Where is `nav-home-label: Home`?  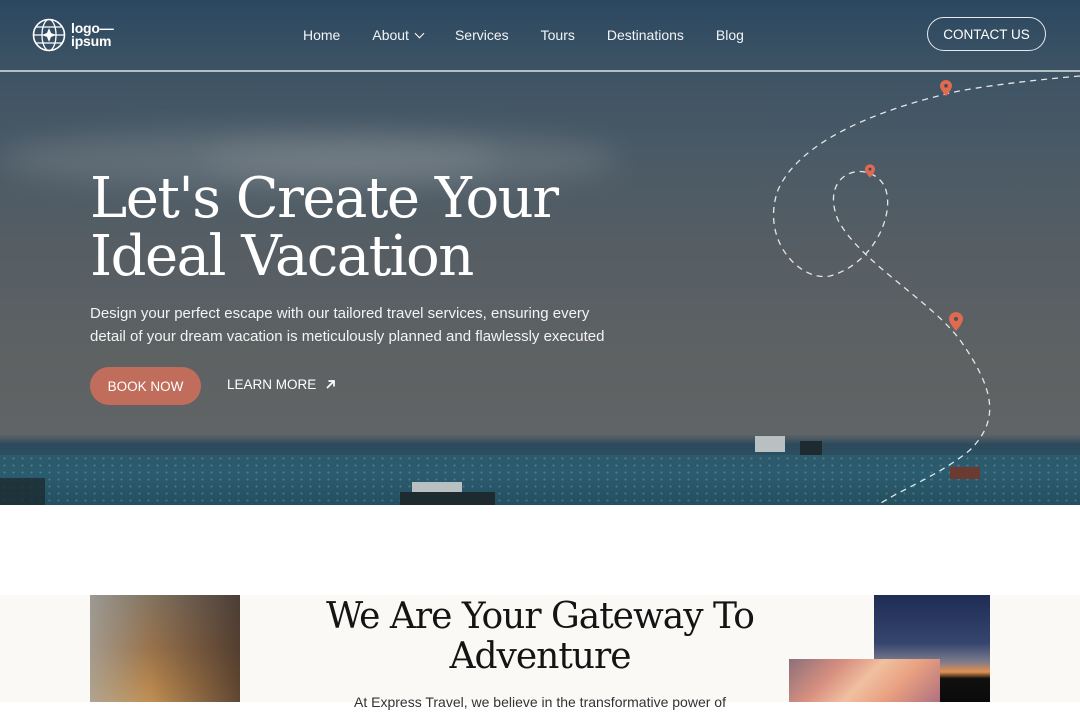 nav-home-label: Home is located at coordinates (322, 35).